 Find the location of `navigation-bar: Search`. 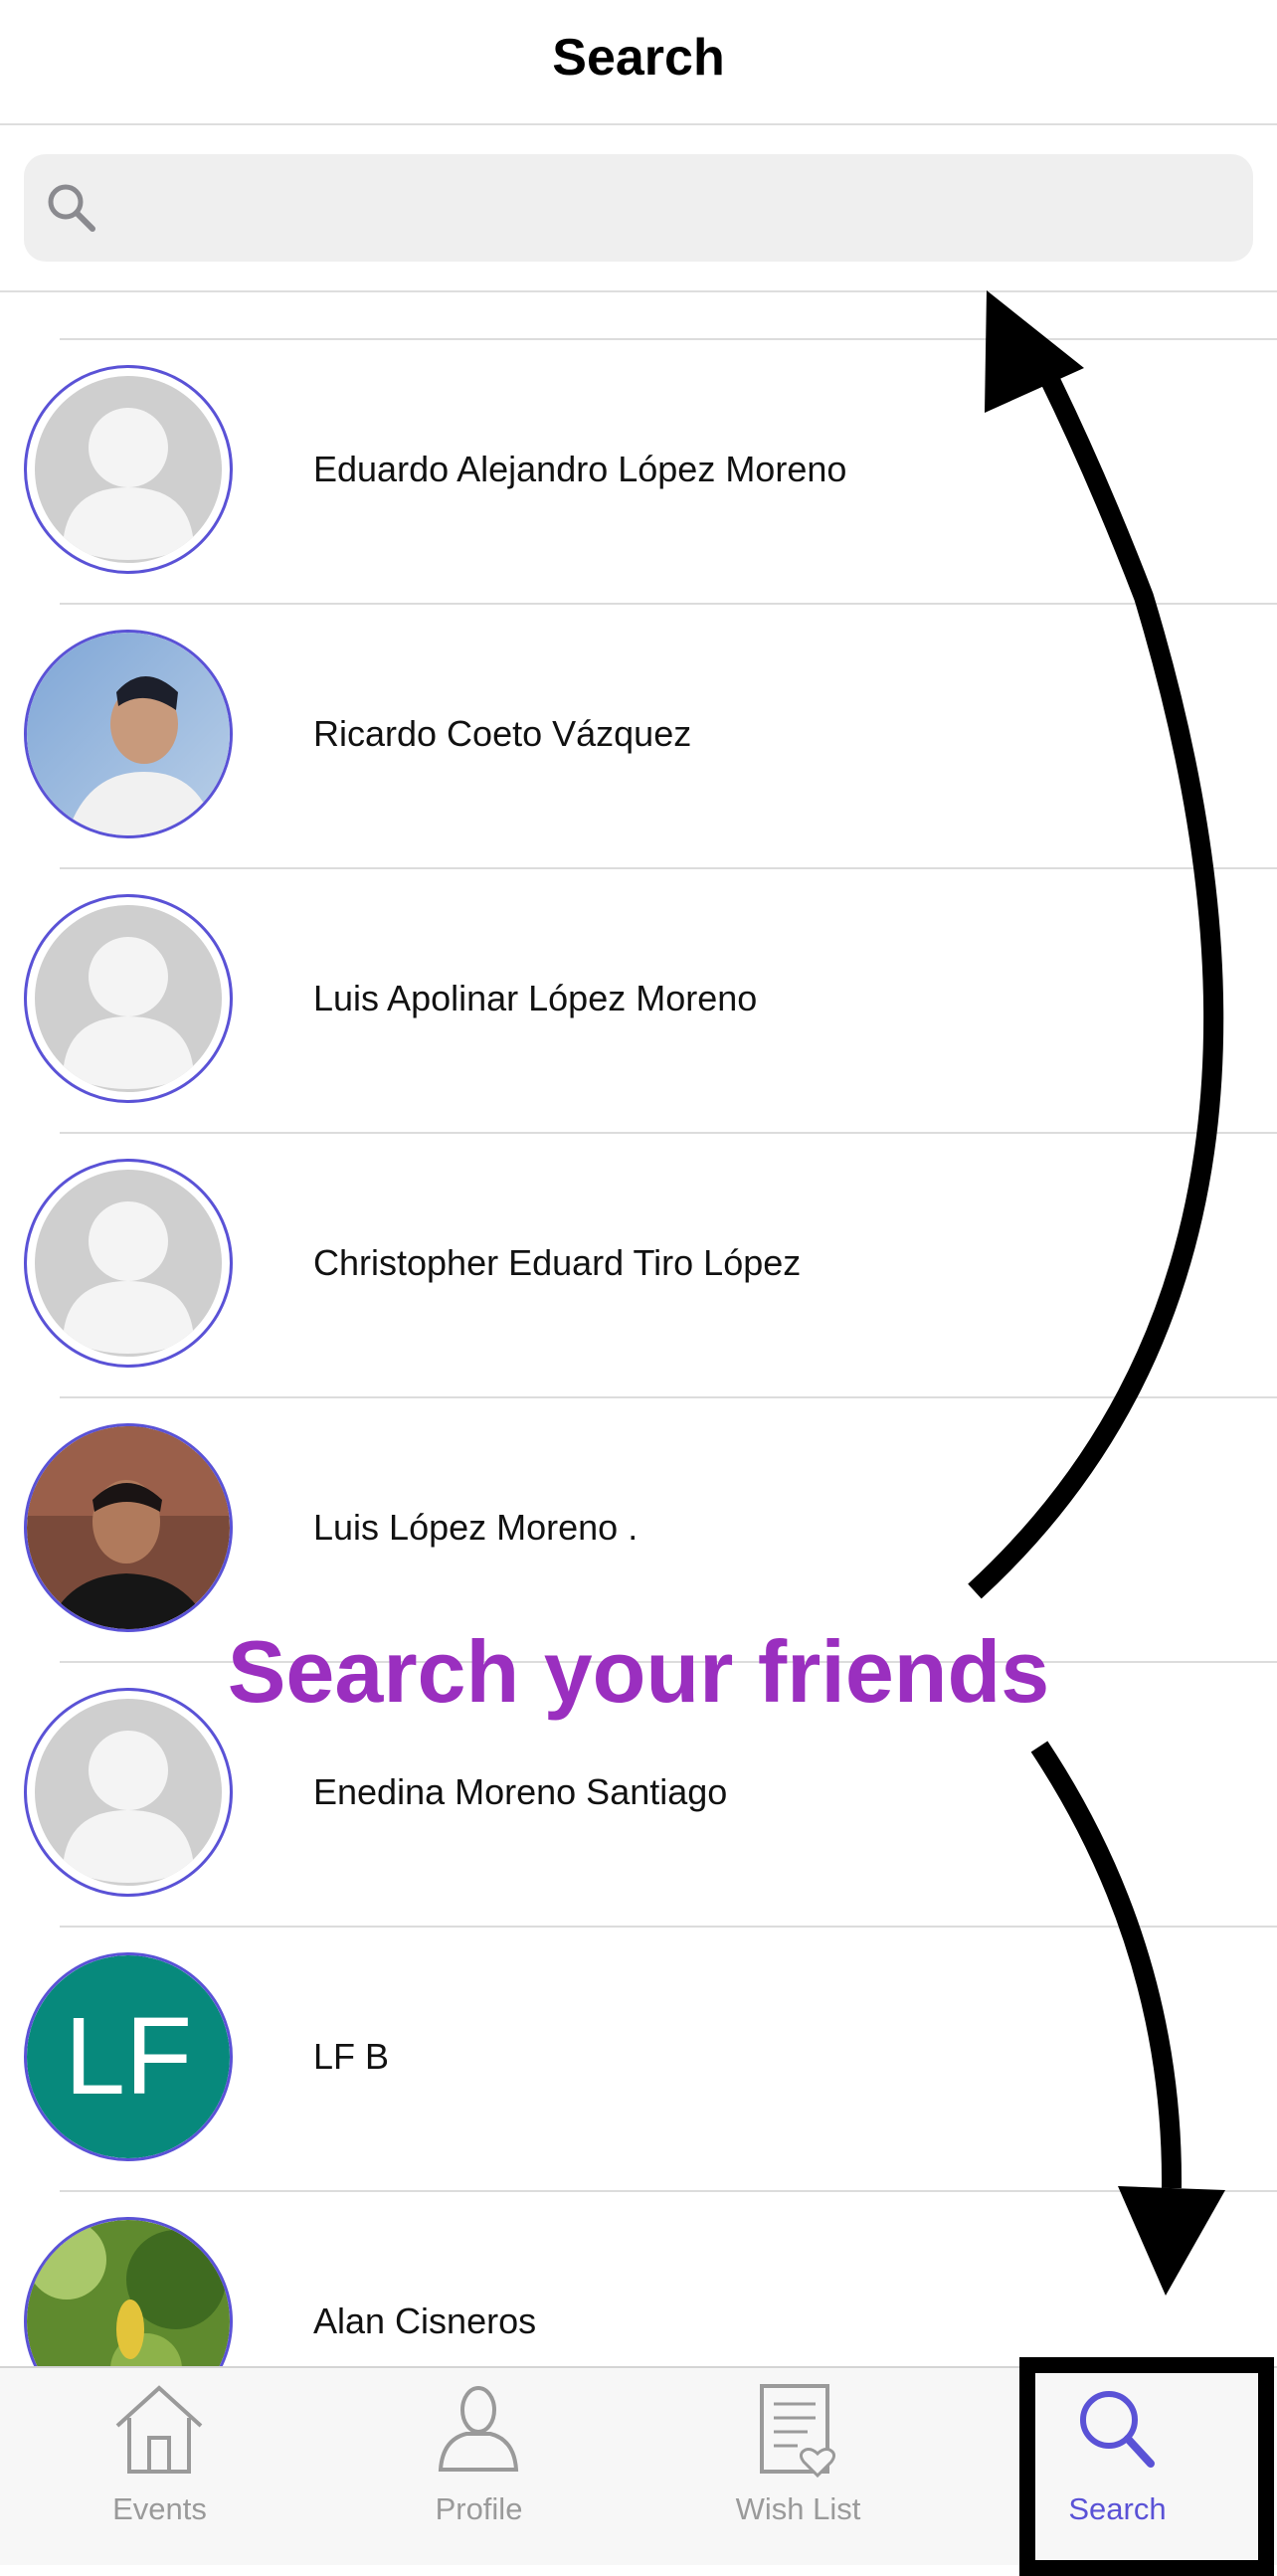

navigation-bar: Search is located at coordinates (638, 62).